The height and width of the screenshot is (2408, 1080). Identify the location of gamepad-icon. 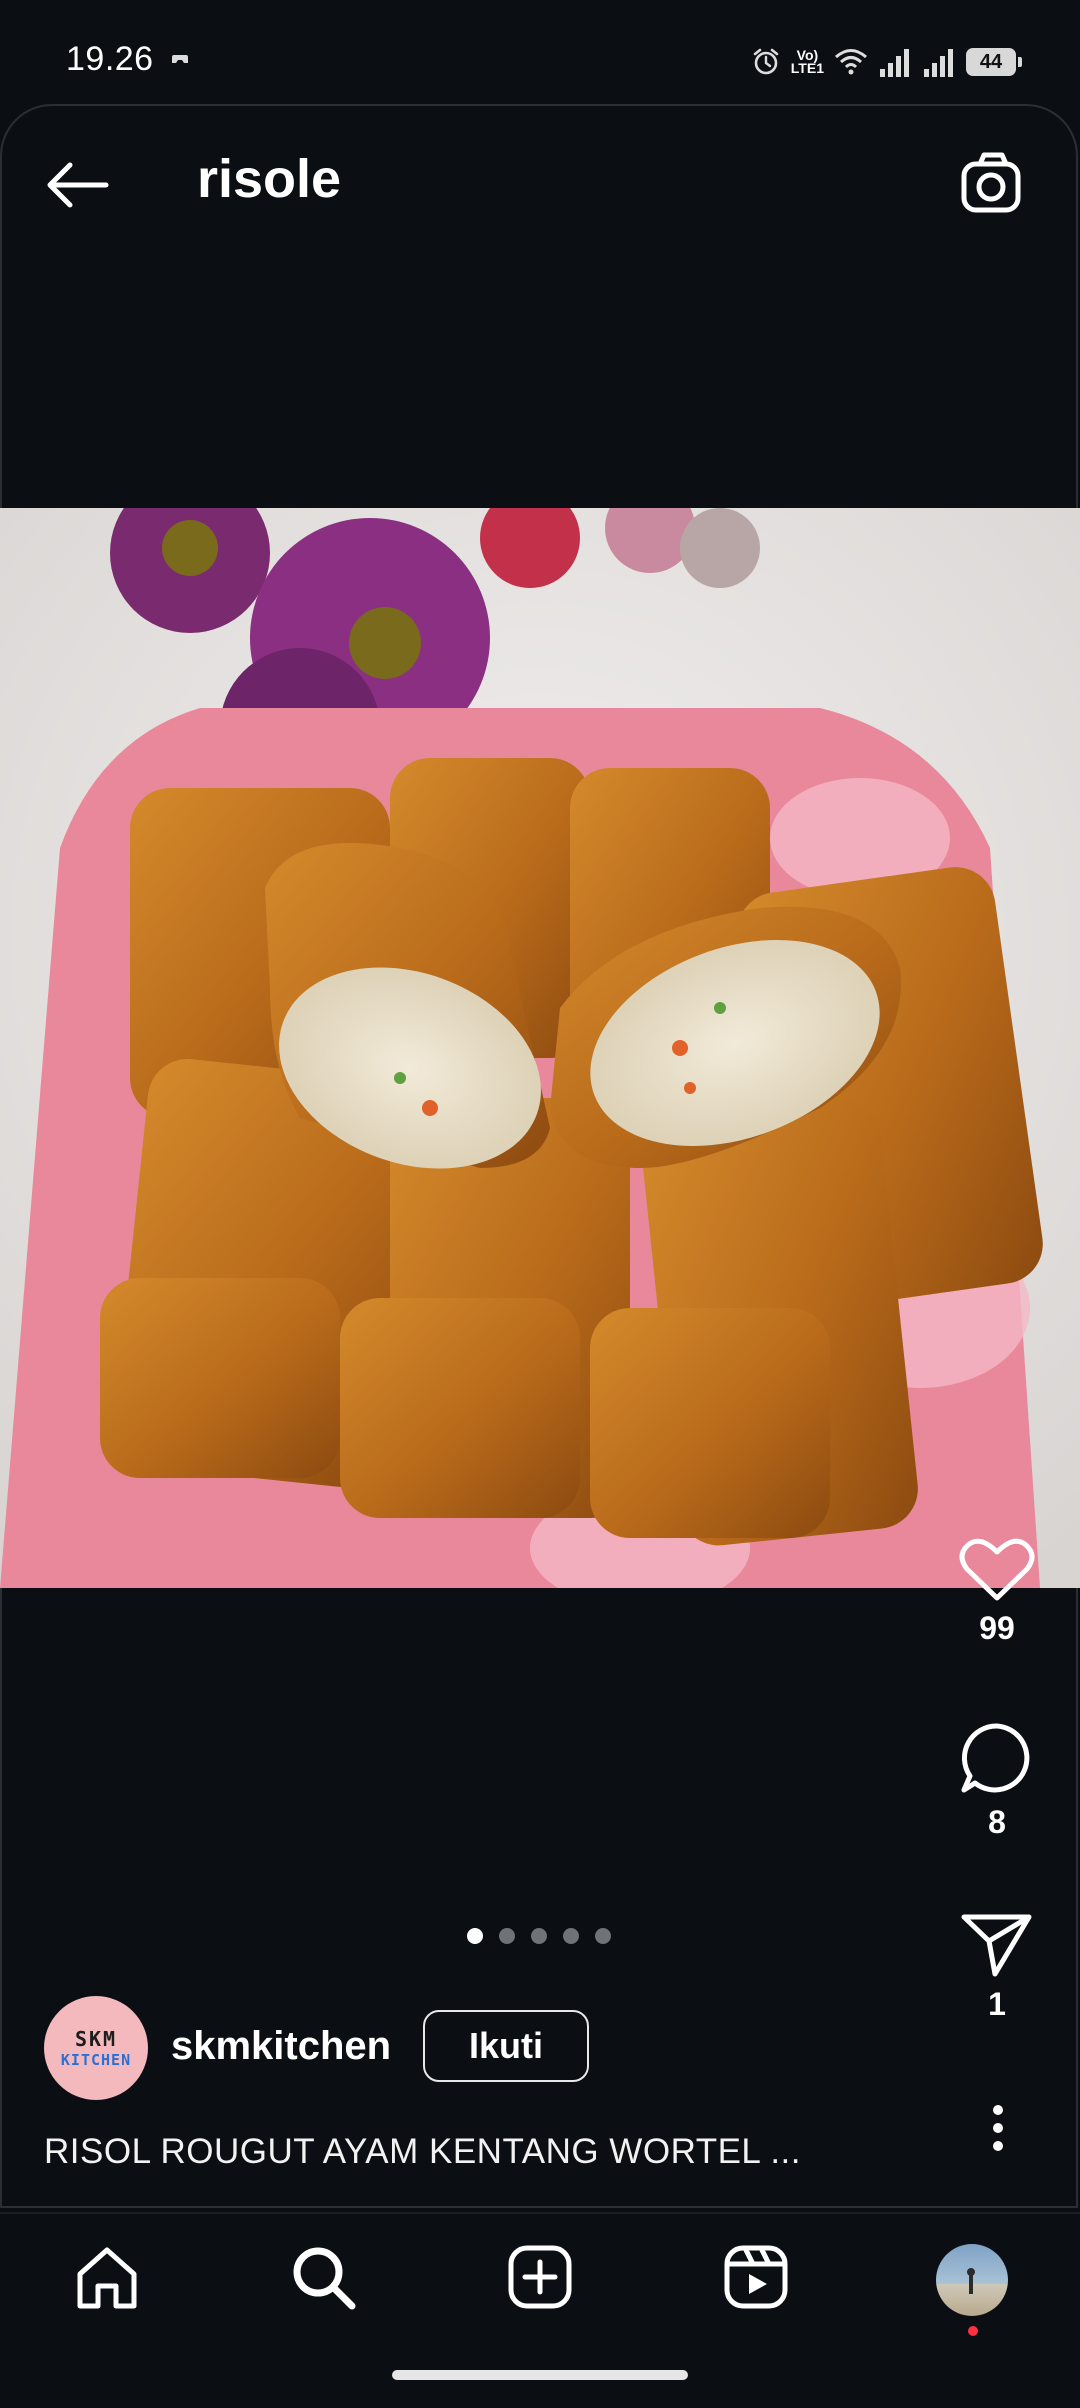
(180, 59).